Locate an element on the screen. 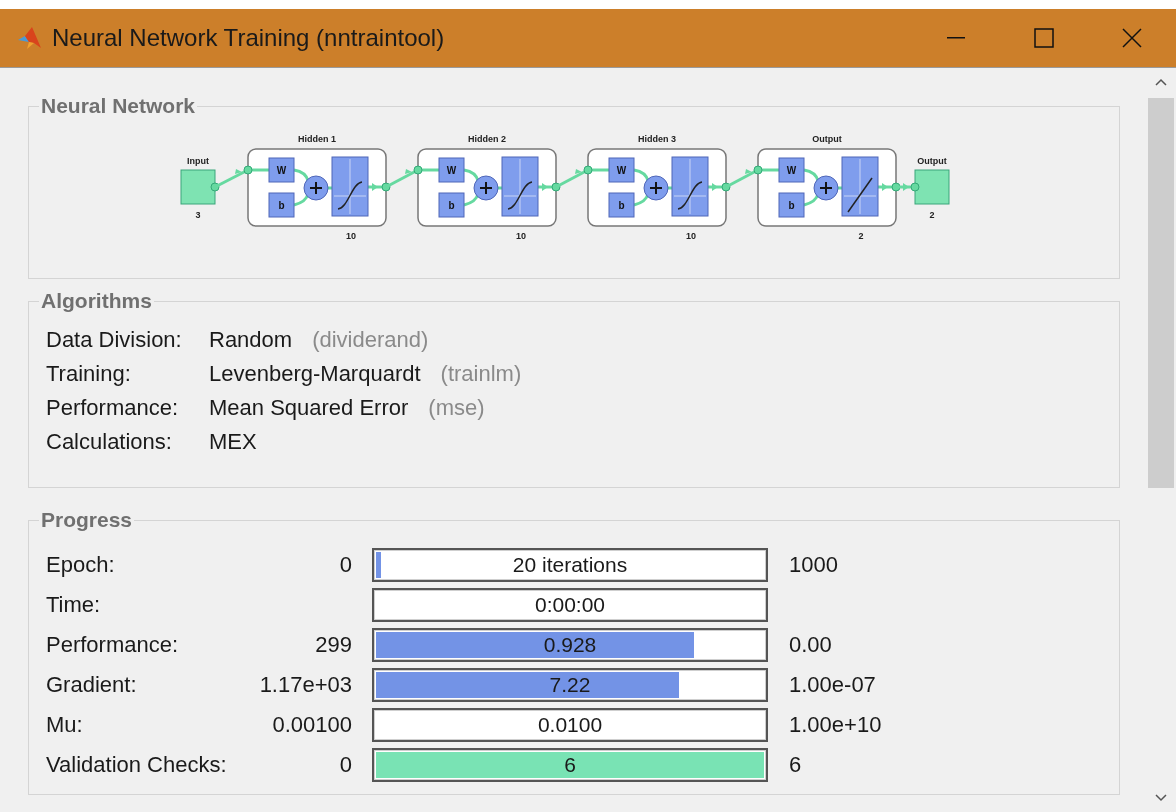 The height and width of the screenshot is (812, 1176). panel-title: Neural Network is located at coordinates (118, 106).